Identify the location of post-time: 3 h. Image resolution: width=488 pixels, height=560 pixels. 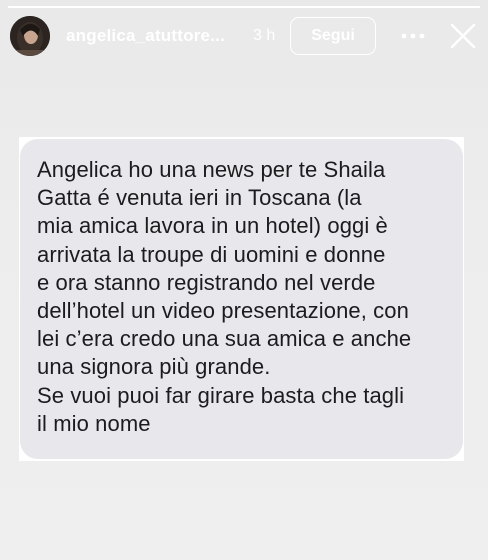
(264, 35).